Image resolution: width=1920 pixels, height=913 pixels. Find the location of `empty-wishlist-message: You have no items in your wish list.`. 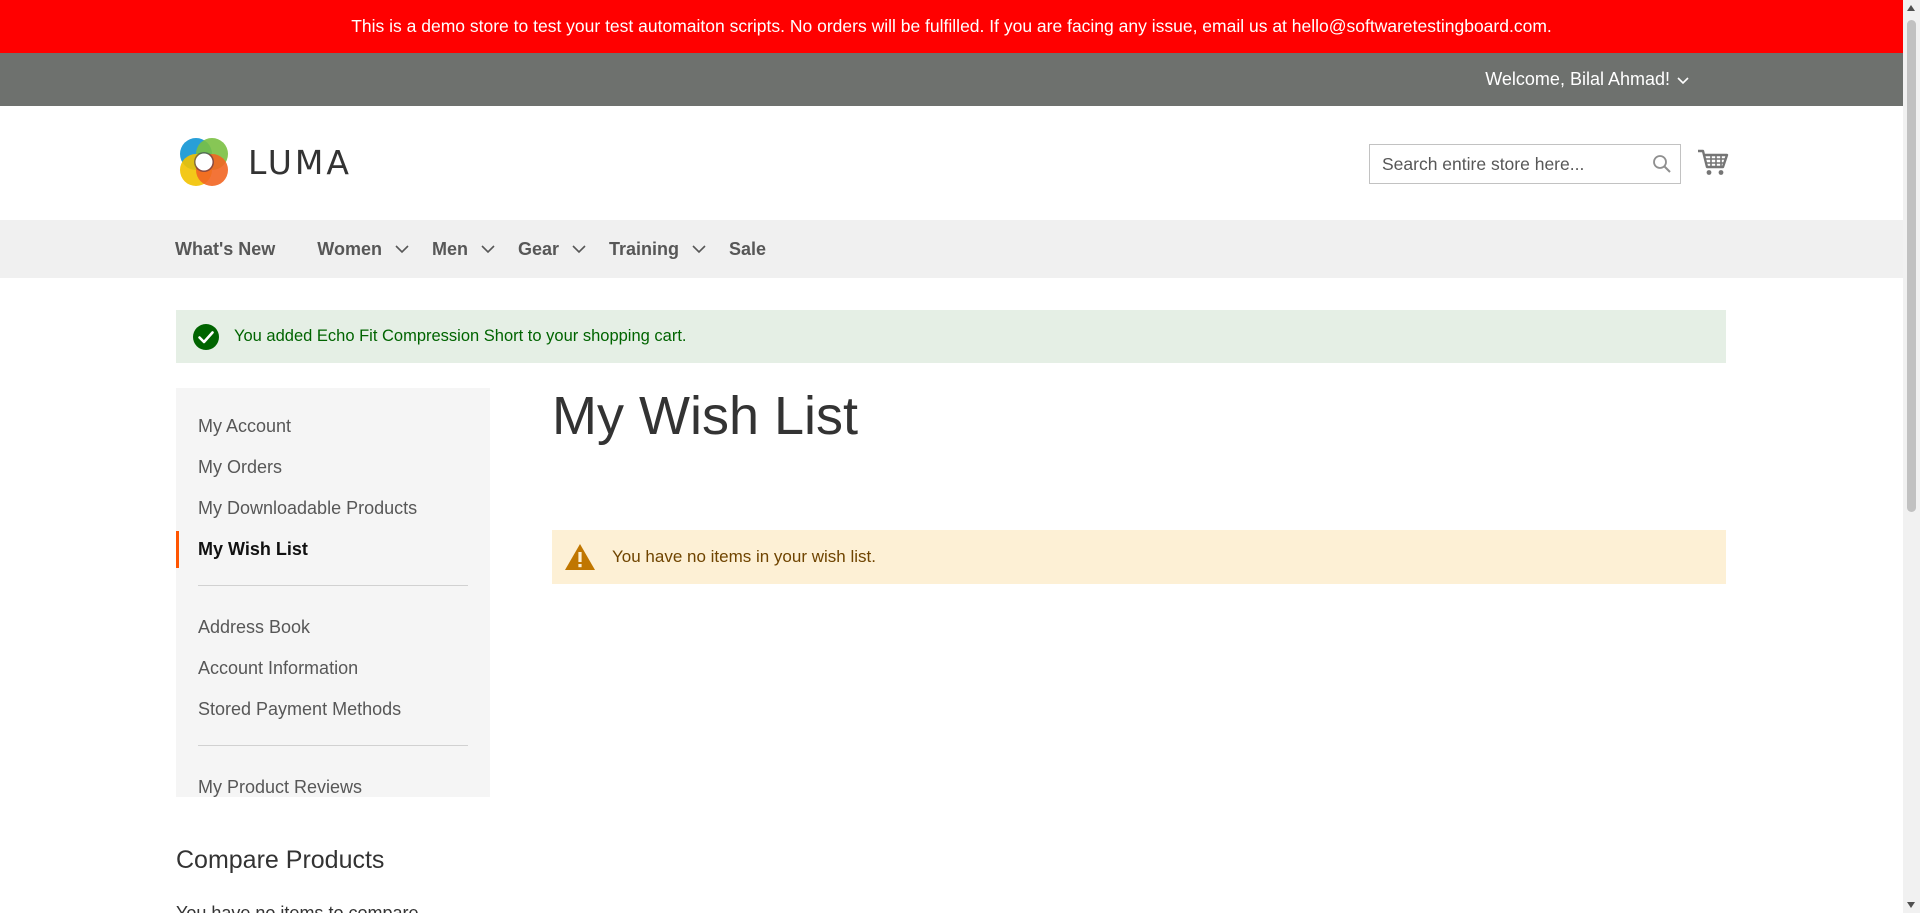

empty-wishlist-message: You have no items in your wish list. is located at coordinates (1139, 557).